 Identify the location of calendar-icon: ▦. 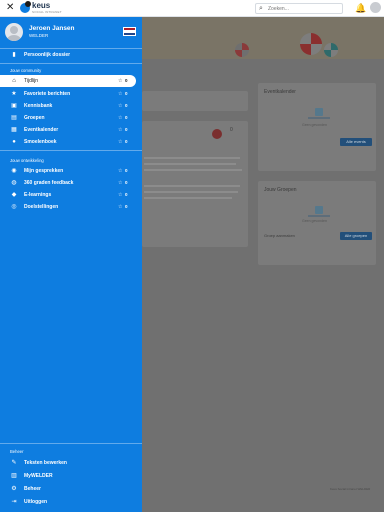
(14, 130).